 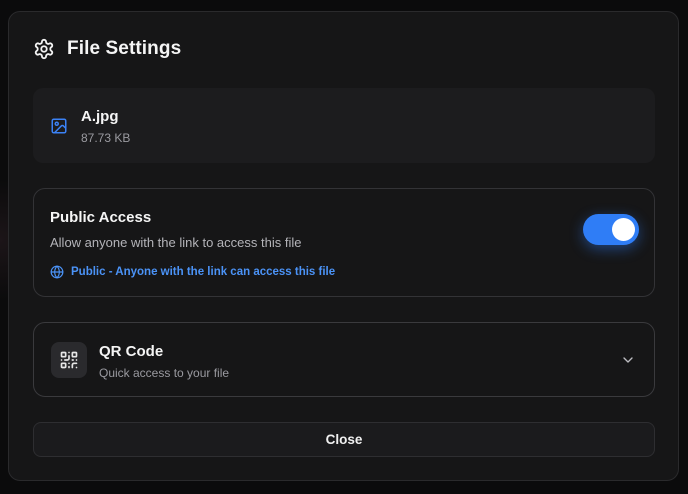 What do you see at coordinates (131, 351) in the screenshot?
I see `qr-code-title: QR Code` at bounding box center [131, 351].